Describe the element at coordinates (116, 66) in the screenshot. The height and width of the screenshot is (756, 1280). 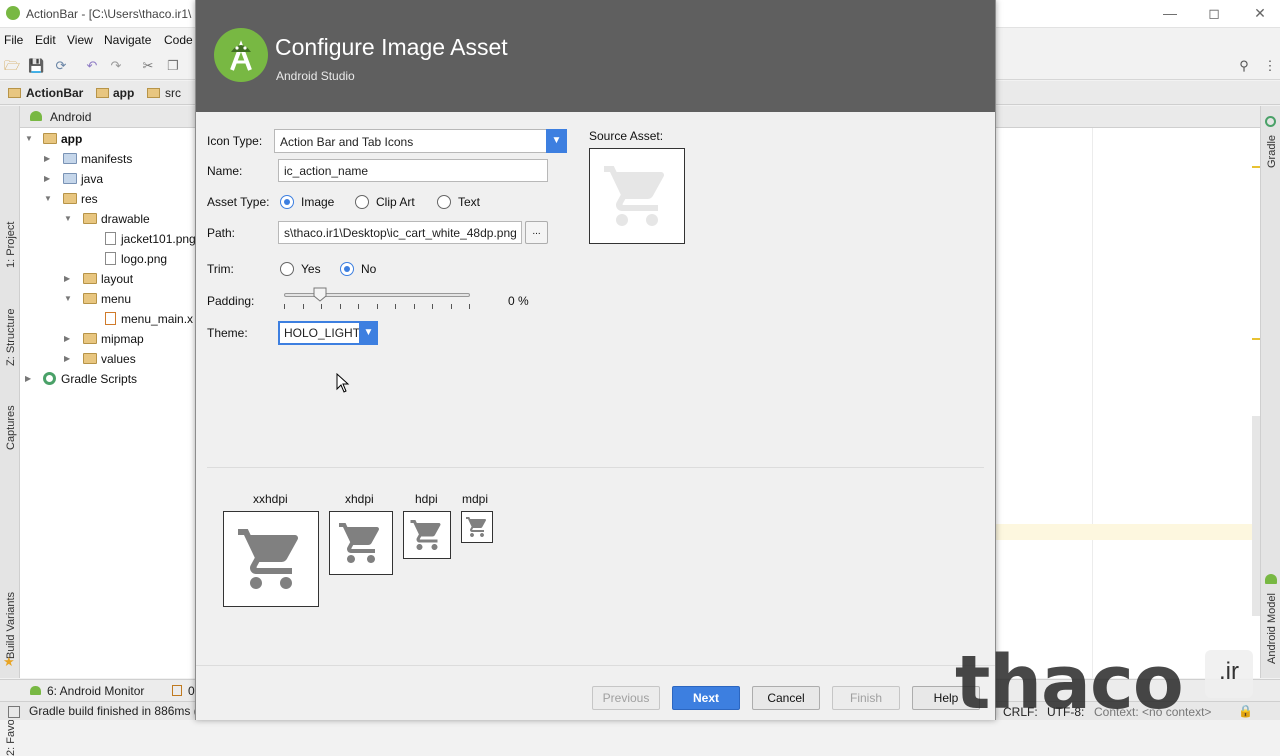
I see `redo-icon: ↷` at that location.